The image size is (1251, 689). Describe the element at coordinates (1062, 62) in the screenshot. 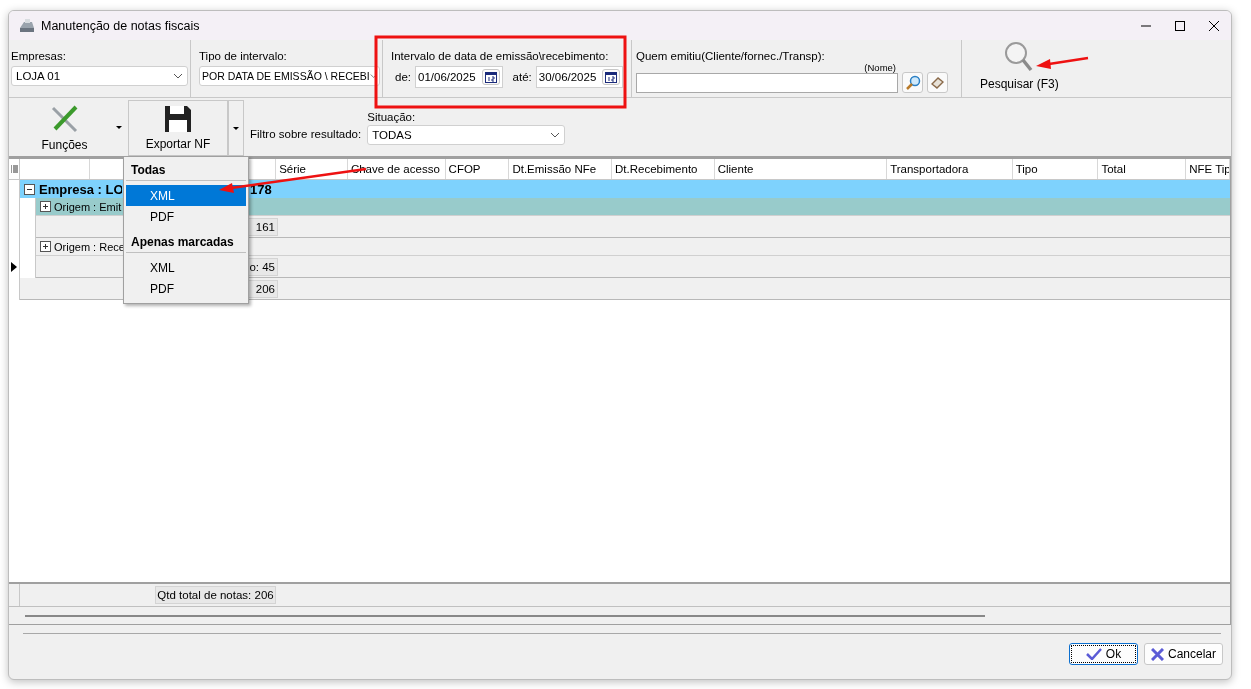

I see `arrow` at that location.